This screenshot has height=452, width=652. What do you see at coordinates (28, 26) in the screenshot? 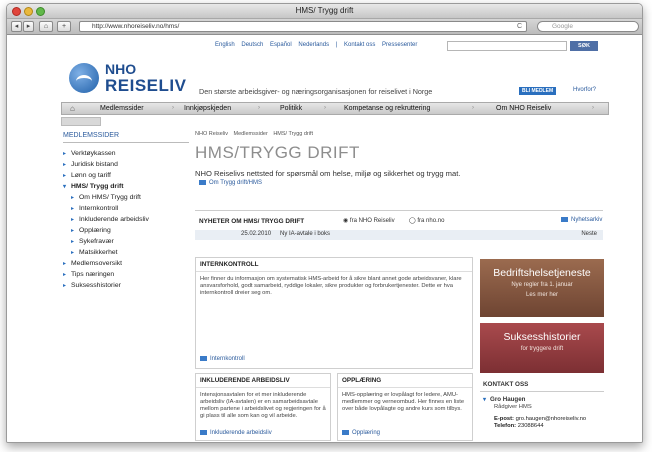
I see `forward-button: ▸` at bounding box center [28, 26].